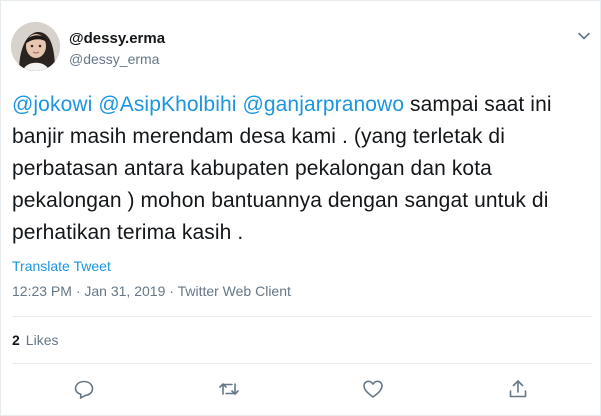  I want to click on share-icon, so click(518, 389).